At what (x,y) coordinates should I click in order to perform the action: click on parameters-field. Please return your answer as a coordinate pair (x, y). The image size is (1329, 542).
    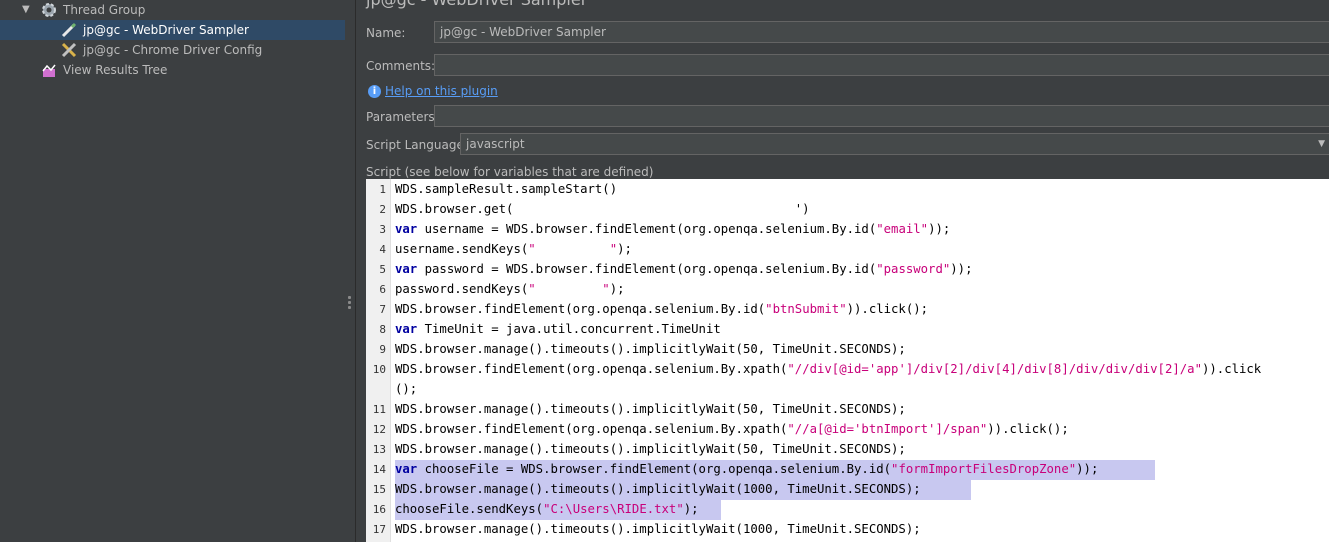
    Looking at the image, I should click on (881, 116).